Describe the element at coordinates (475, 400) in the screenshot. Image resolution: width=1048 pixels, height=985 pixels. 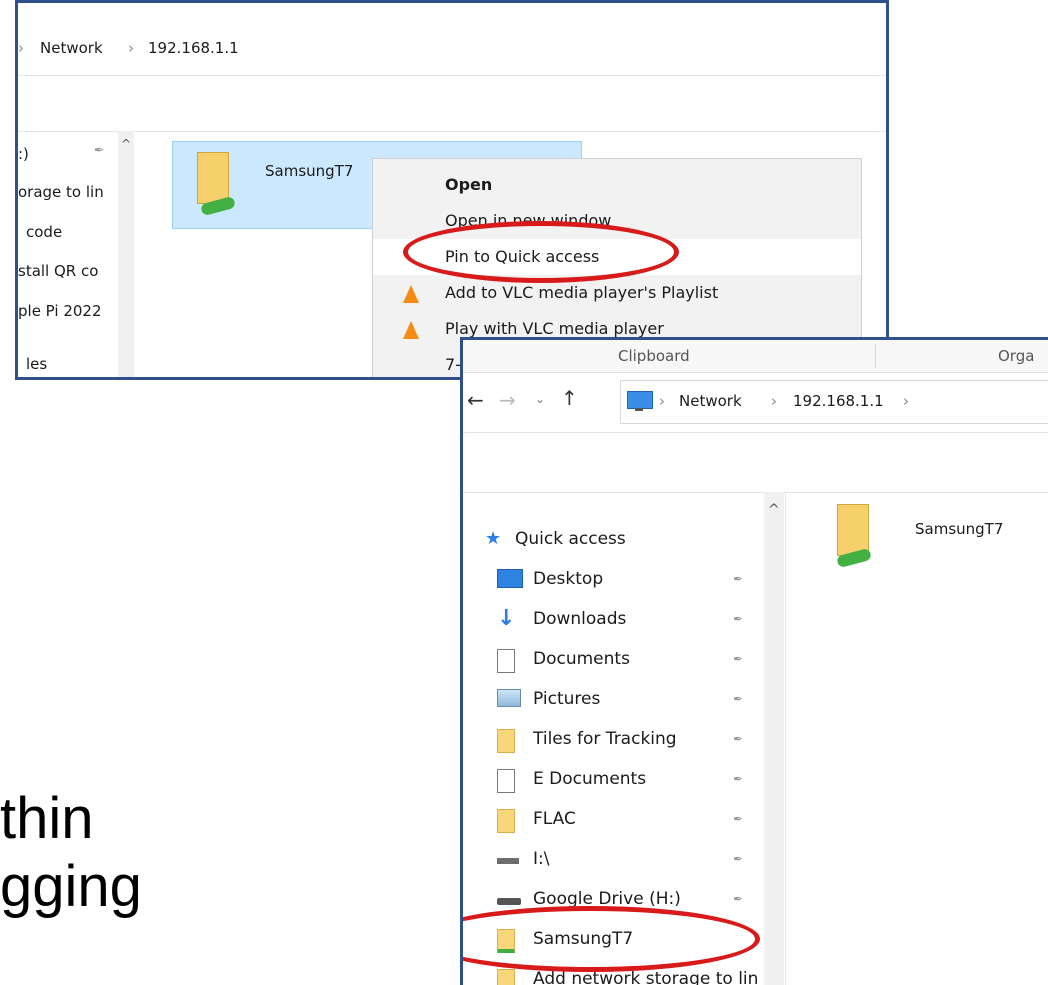
I see `back-arrow-icon: ←` at that location.